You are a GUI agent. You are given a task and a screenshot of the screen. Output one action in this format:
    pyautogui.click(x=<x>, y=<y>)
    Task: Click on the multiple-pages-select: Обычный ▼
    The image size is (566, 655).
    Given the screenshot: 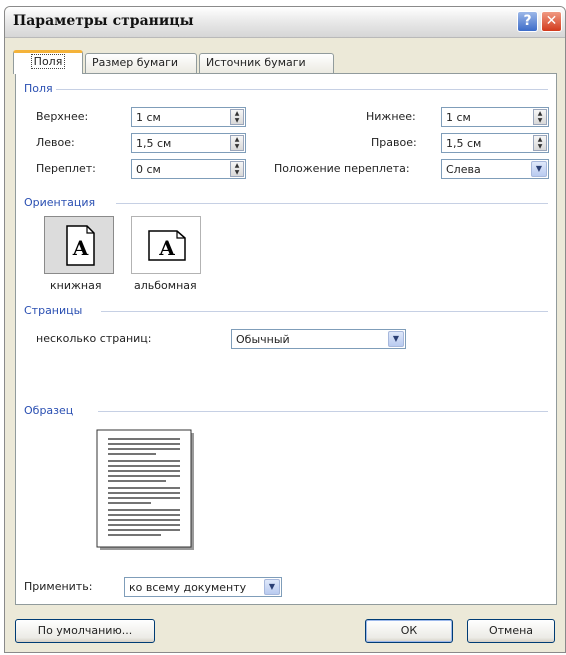 What is the action you would take?
    pyautogui.click(x=318, y=339)
    